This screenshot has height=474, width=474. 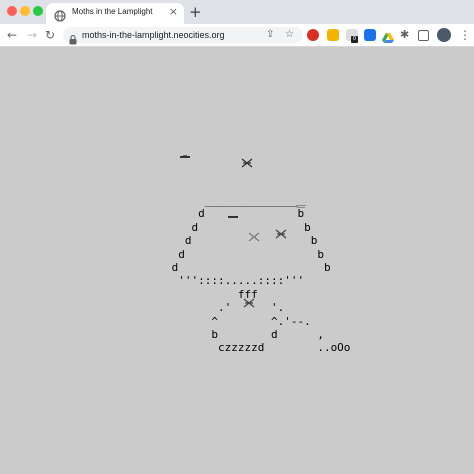 I want to click on bookmark-star-icon: ☆, so click(x=289, y=35).